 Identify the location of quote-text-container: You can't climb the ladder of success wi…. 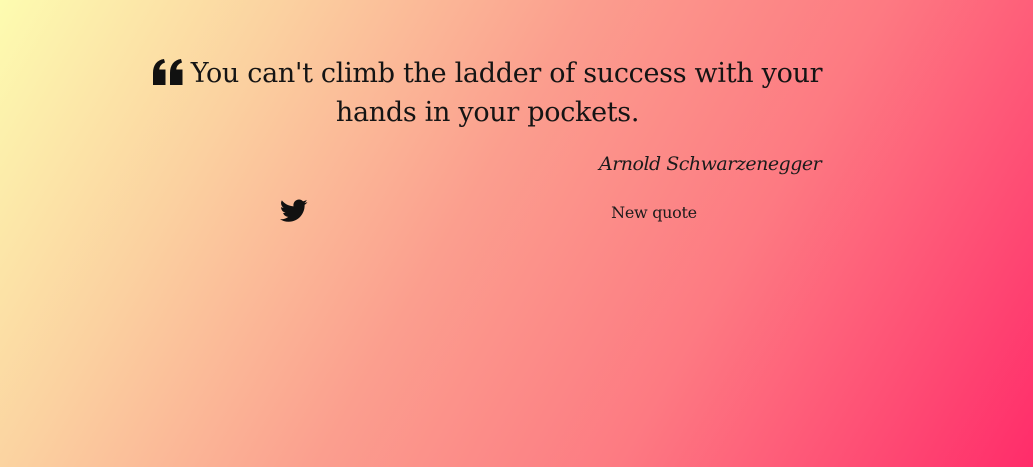
(487, 93).